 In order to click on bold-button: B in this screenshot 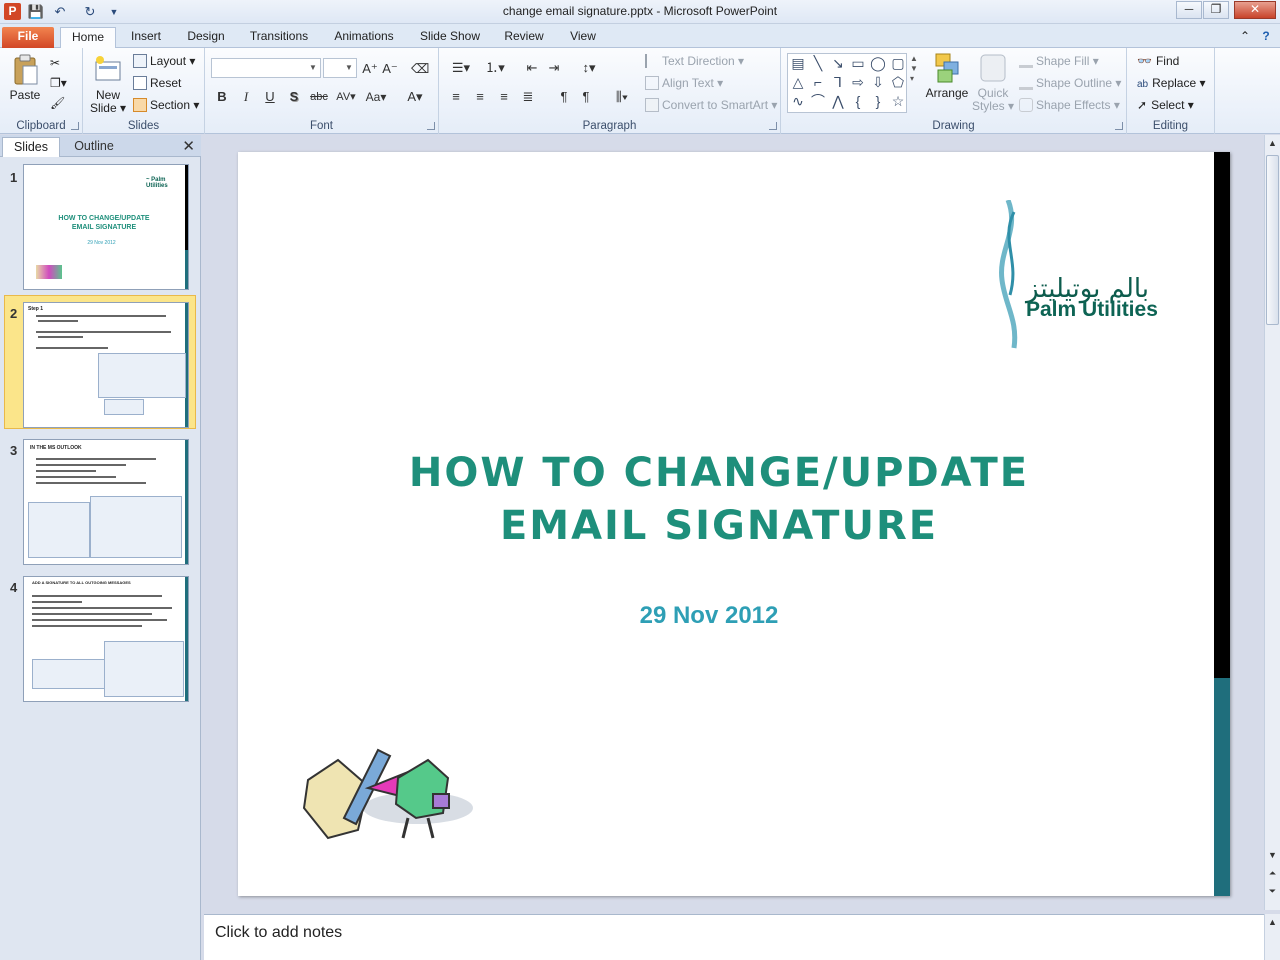, I will do `click(222, 97)`.